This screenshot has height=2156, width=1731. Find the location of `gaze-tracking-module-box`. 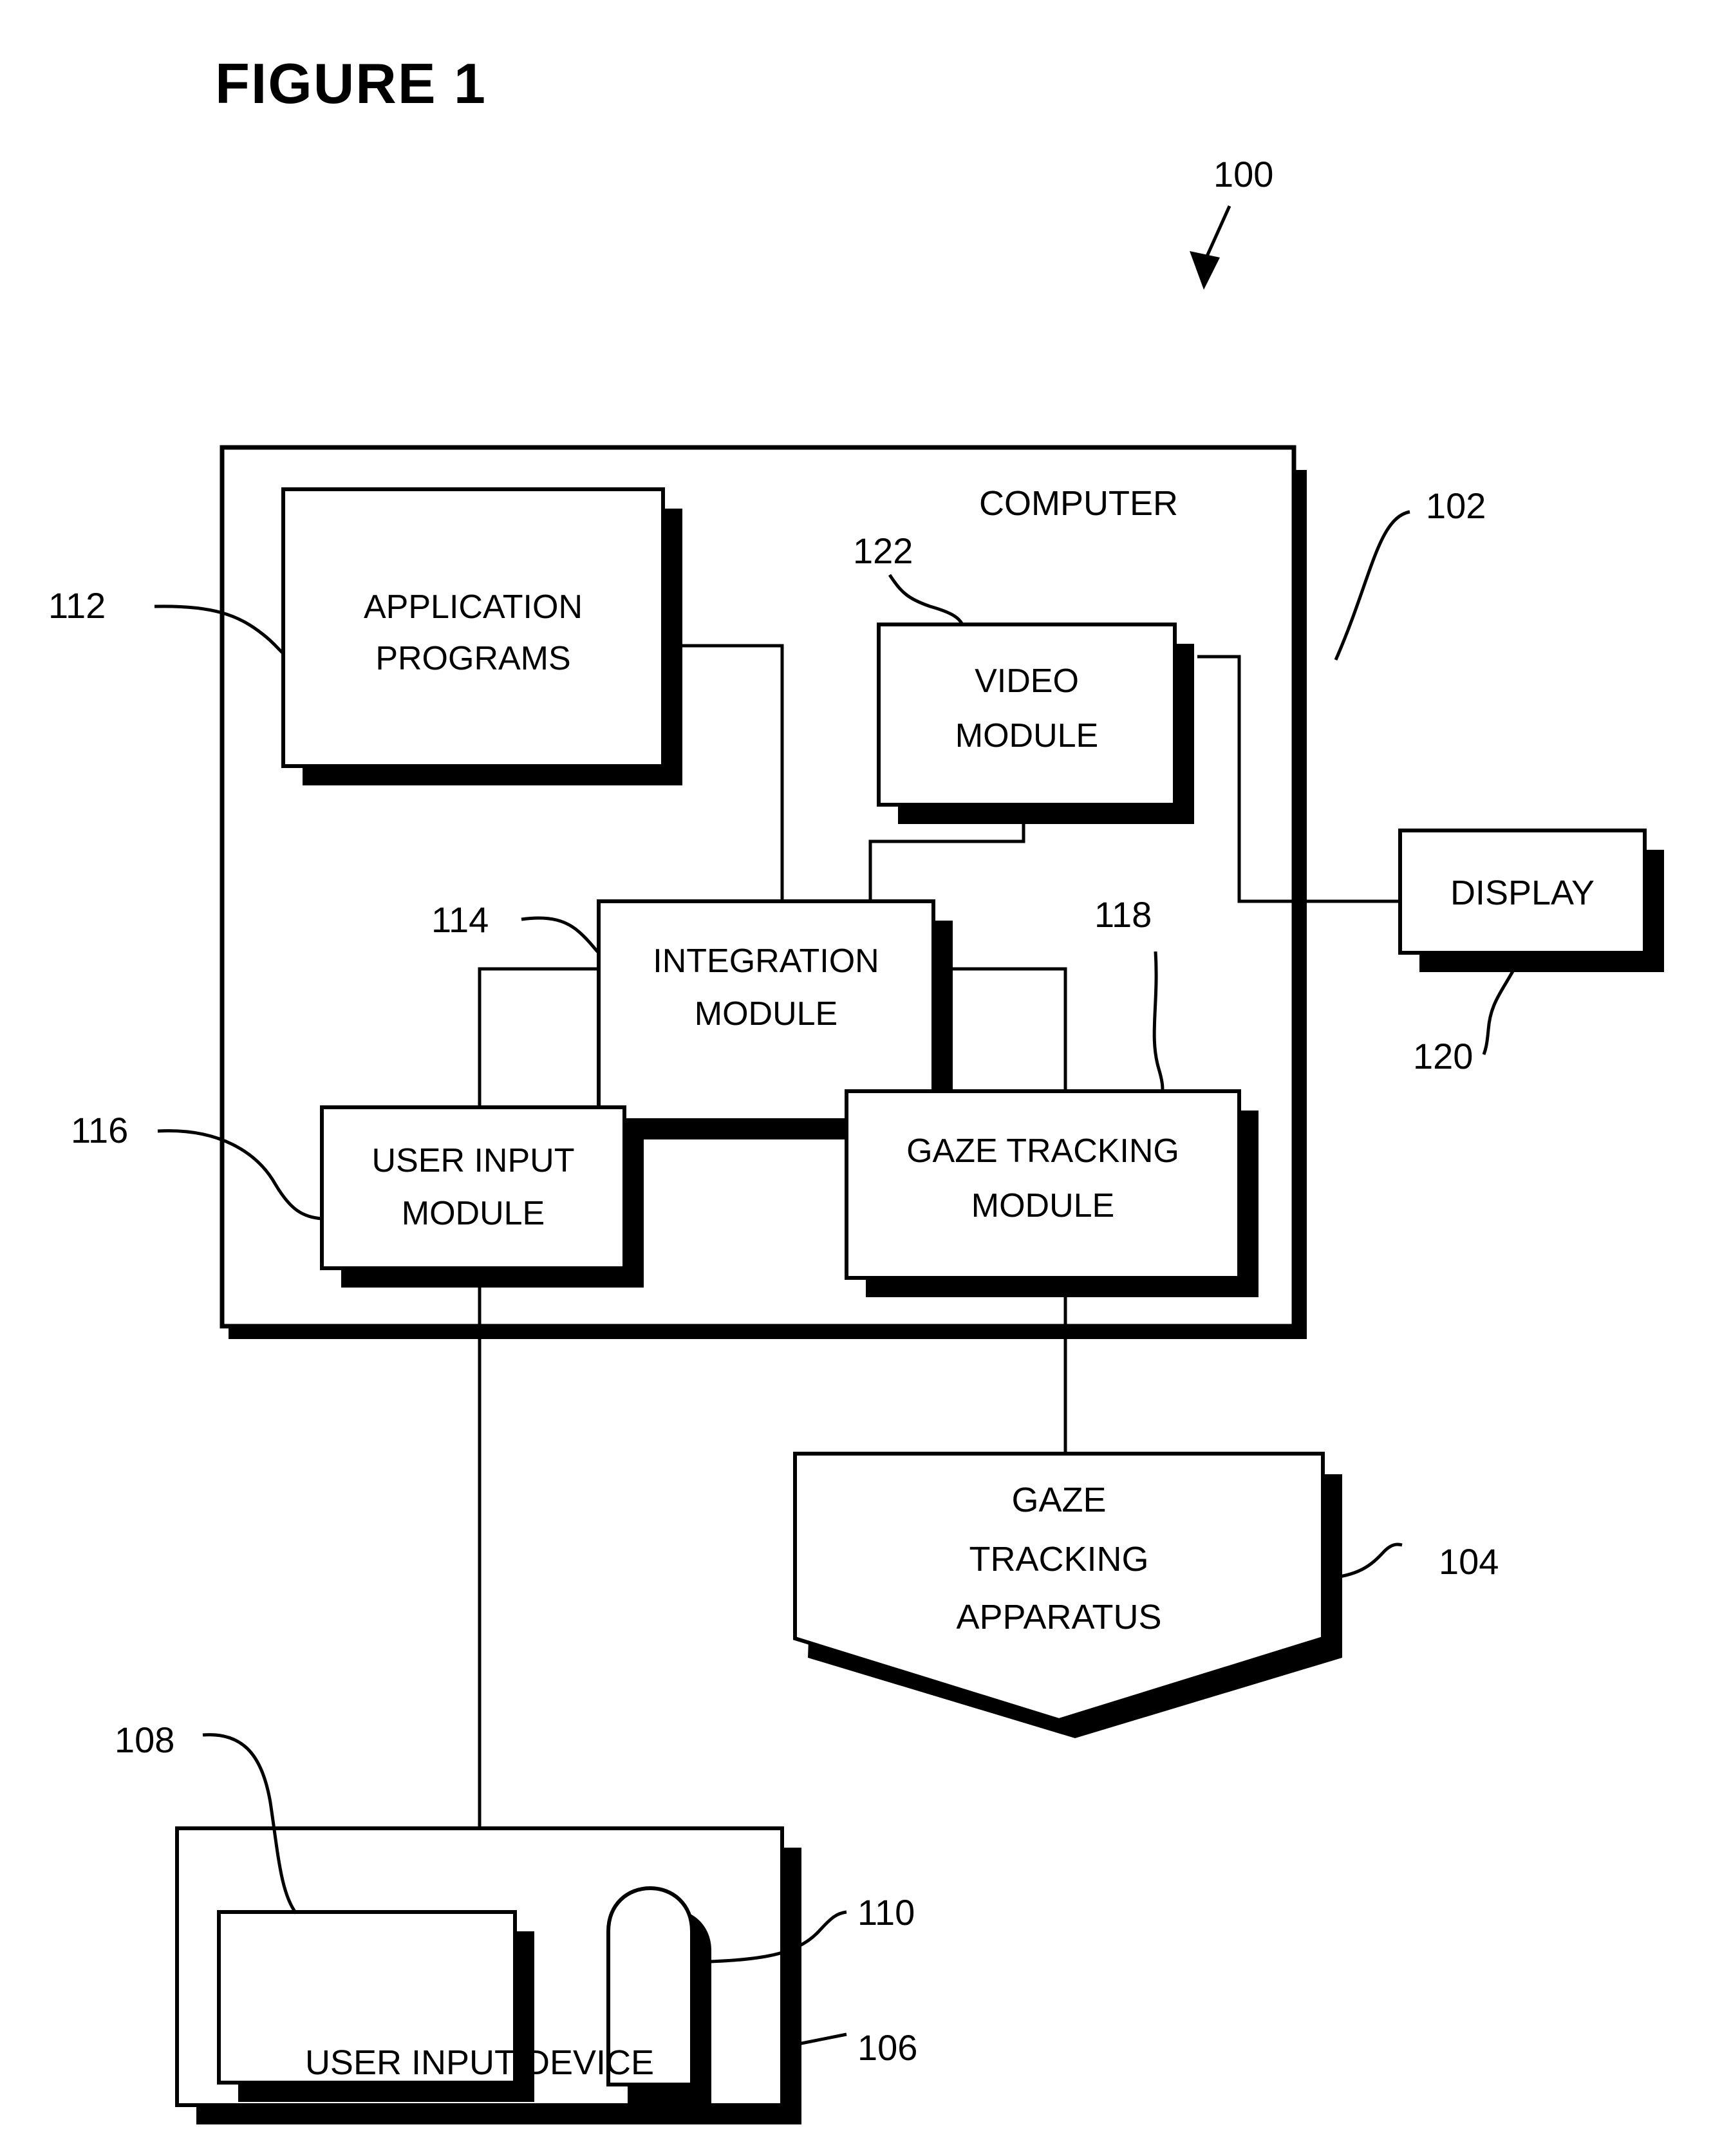

gaze-tracking-module-box is located at coordinates (1043, 1184).